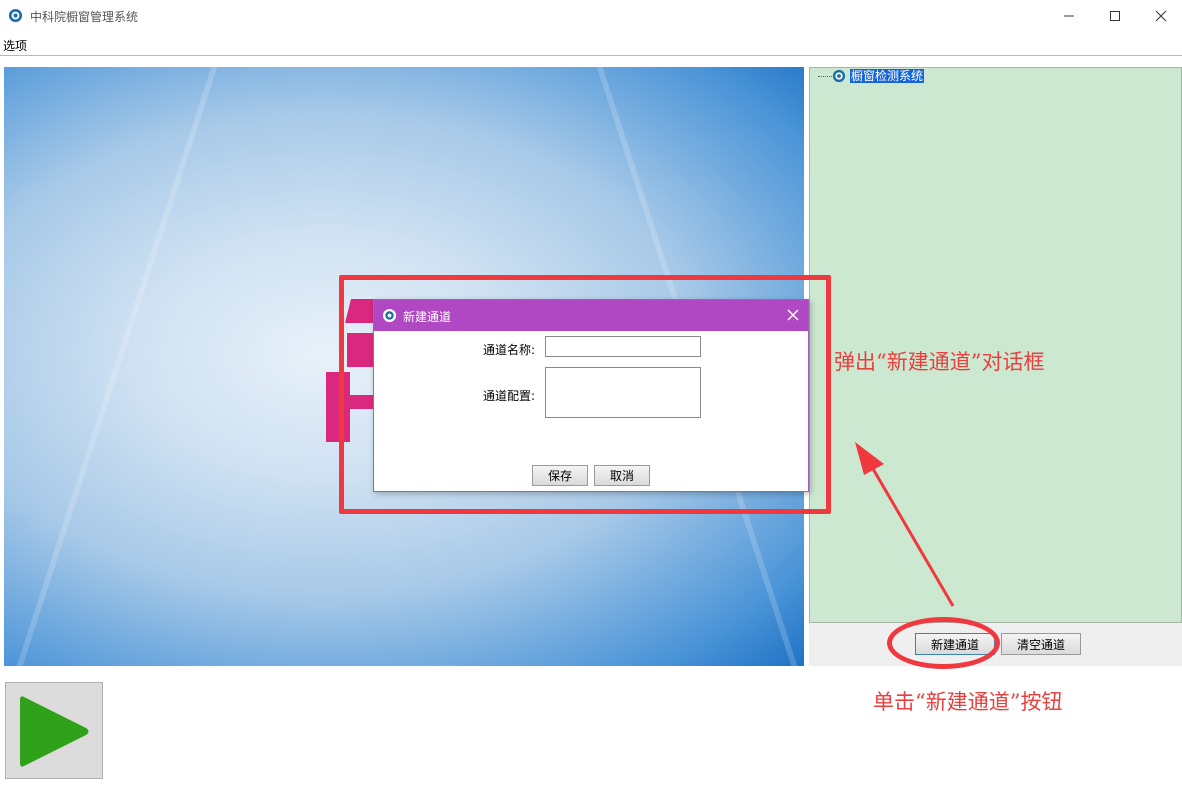 This screenshot has width=1182, height=791. What do you see at coordinates (117, 366) in the screenshot?
I see `scene-light-ray` at bounding box center [117, 366].